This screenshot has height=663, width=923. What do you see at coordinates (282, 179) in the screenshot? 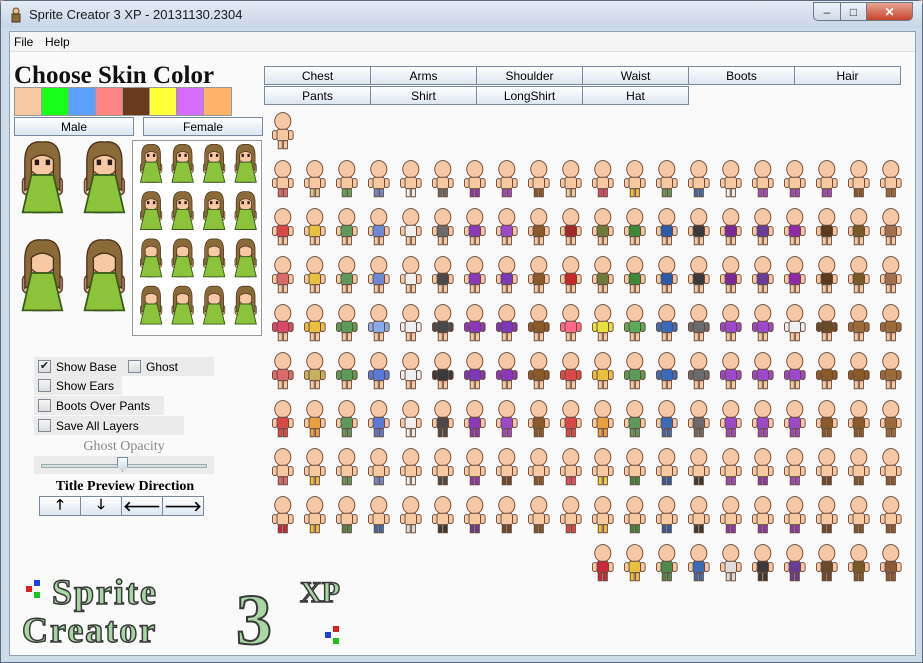
I see `sprite-cell-r1-c0` at bounding box center [282, 179].